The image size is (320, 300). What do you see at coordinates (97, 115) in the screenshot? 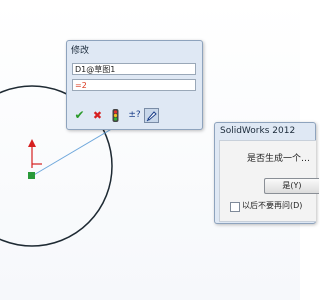
I see `cancel-x-icon: ✖` at bounding box center [97, 115].